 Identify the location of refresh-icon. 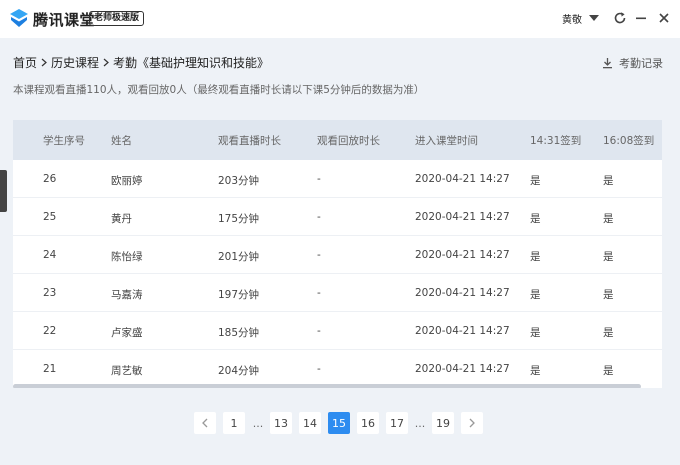
(620, 18).